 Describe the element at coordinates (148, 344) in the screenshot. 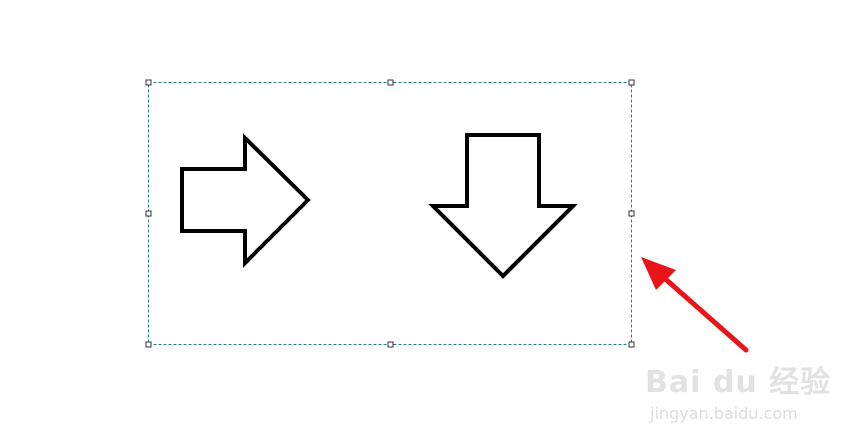

I see `handle-bottom-left` at that location.